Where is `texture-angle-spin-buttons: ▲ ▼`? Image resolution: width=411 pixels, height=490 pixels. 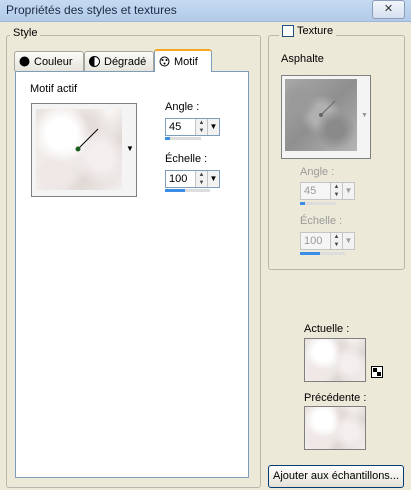 texture-angle-spin-buttons: ▲ ▼ is located at coordinates (336, 191).